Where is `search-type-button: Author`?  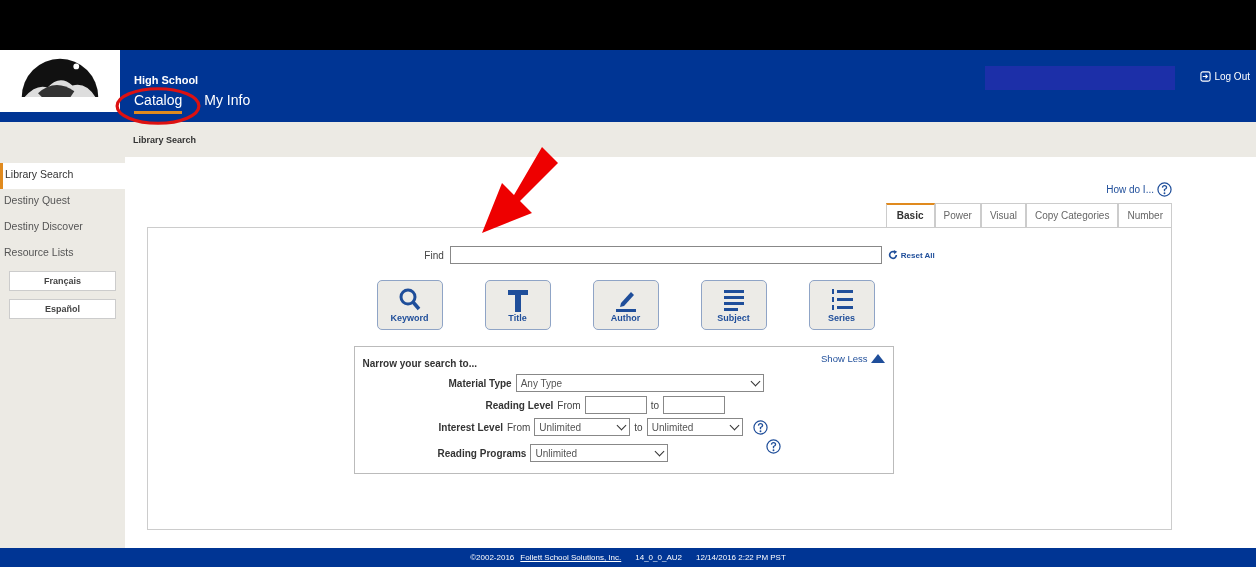
search-type-button: Author is located at coordinates (625, 305).